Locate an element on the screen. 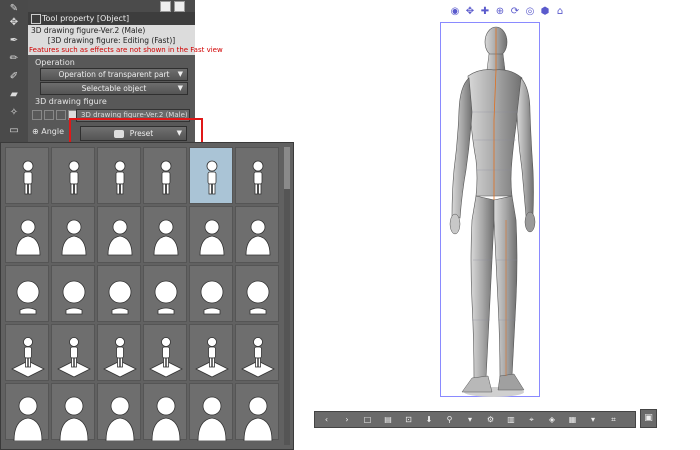 This screenshot has height=450, width=700. wrench-icon is located at coordinates (36, 19).